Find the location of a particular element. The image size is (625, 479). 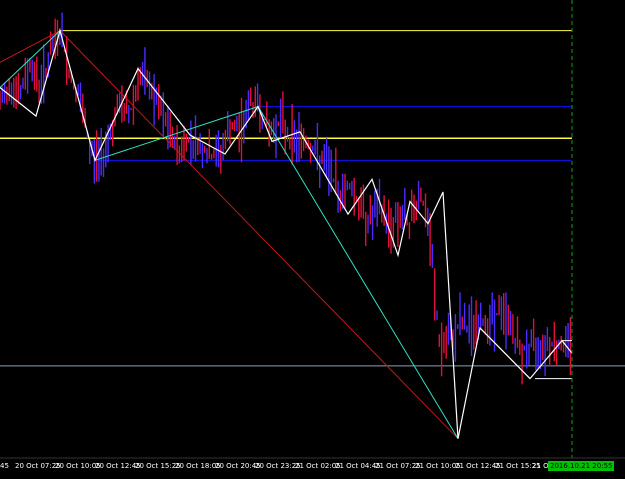

time-tick-label: 45 is located at coordinates (4, 466).